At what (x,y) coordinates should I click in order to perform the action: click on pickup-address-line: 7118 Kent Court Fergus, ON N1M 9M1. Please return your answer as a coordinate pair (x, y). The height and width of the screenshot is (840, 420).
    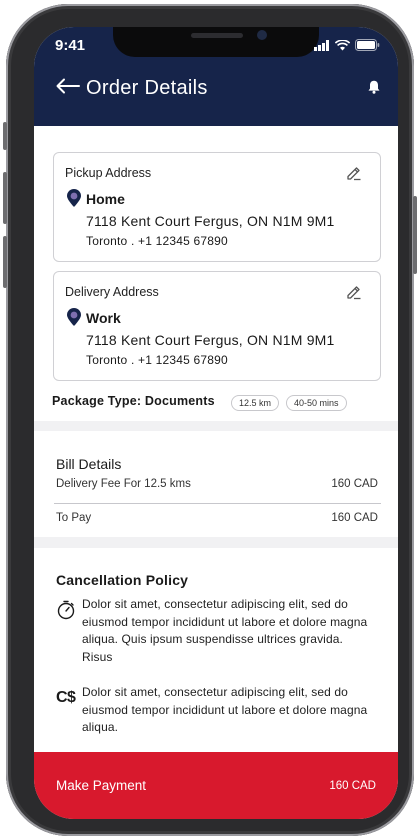
    Looking at the image, I should click on (210, 221).